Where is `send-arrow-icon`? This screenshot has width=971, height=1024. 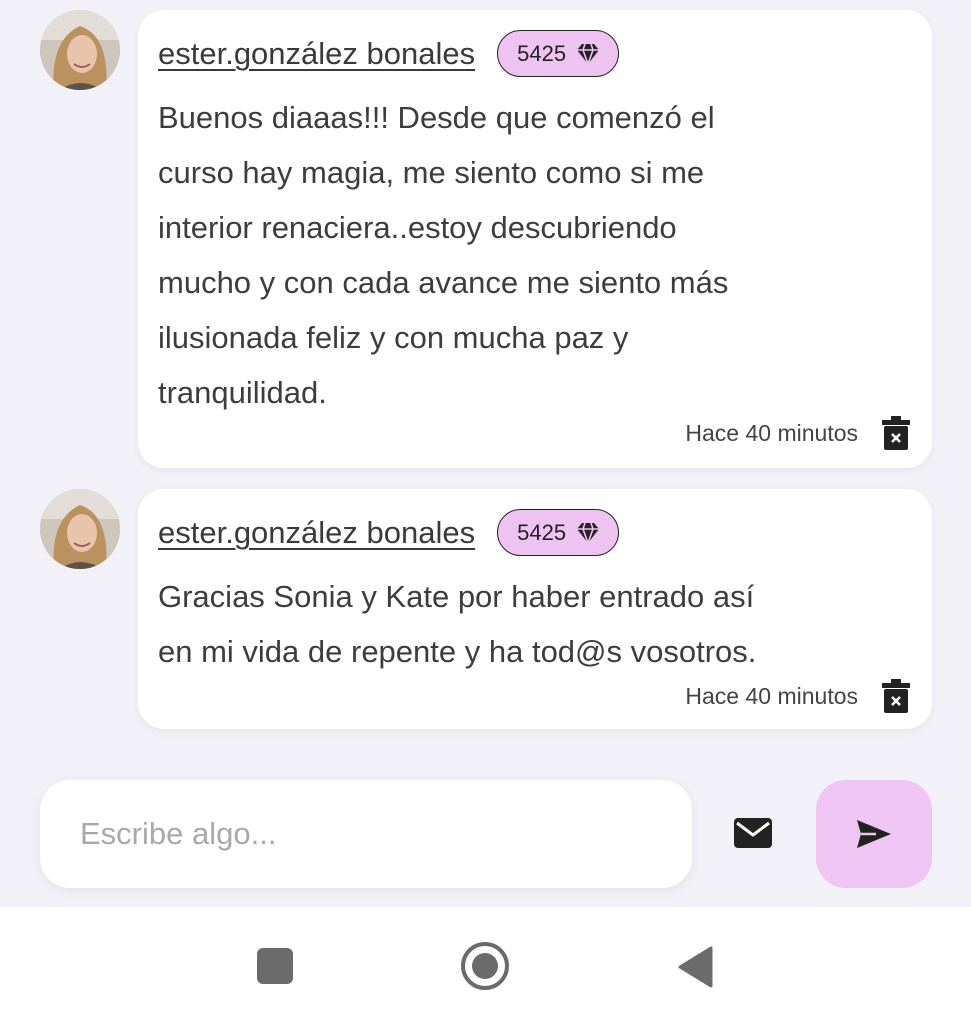 send-arrow-icon is located at coordinates (874, 834).